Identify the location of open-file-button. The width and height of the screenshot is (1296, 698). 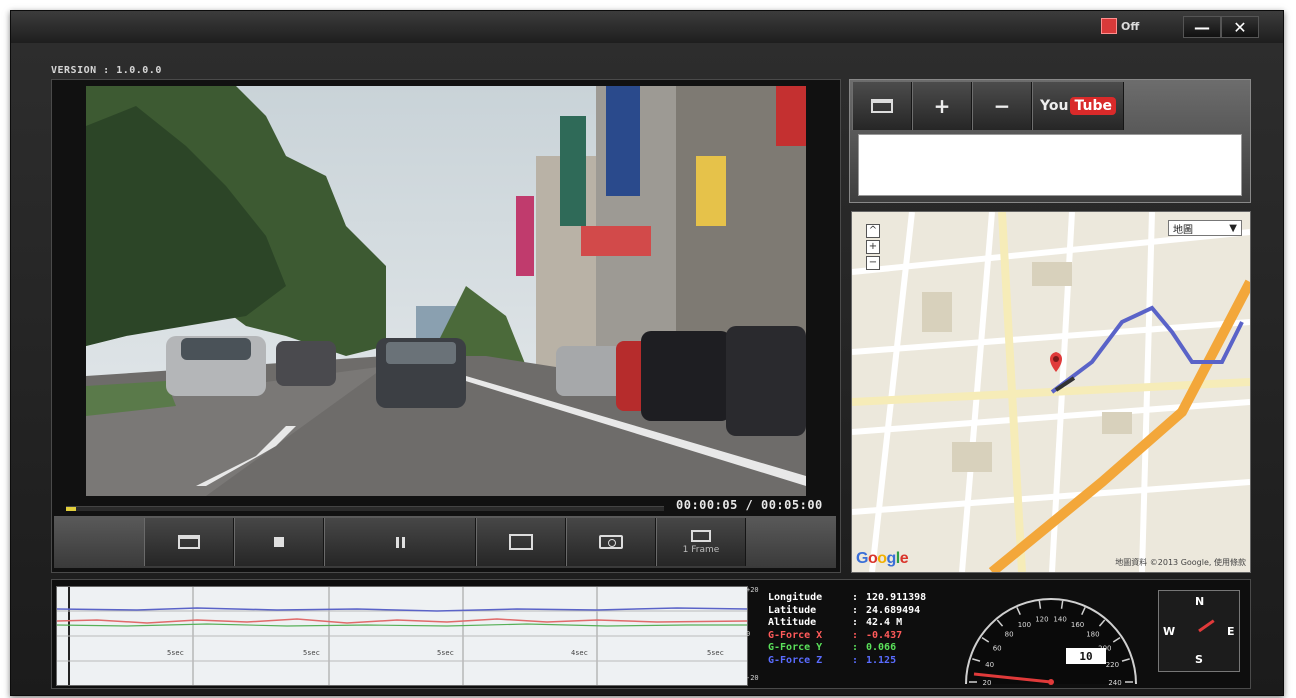
(189, 542).